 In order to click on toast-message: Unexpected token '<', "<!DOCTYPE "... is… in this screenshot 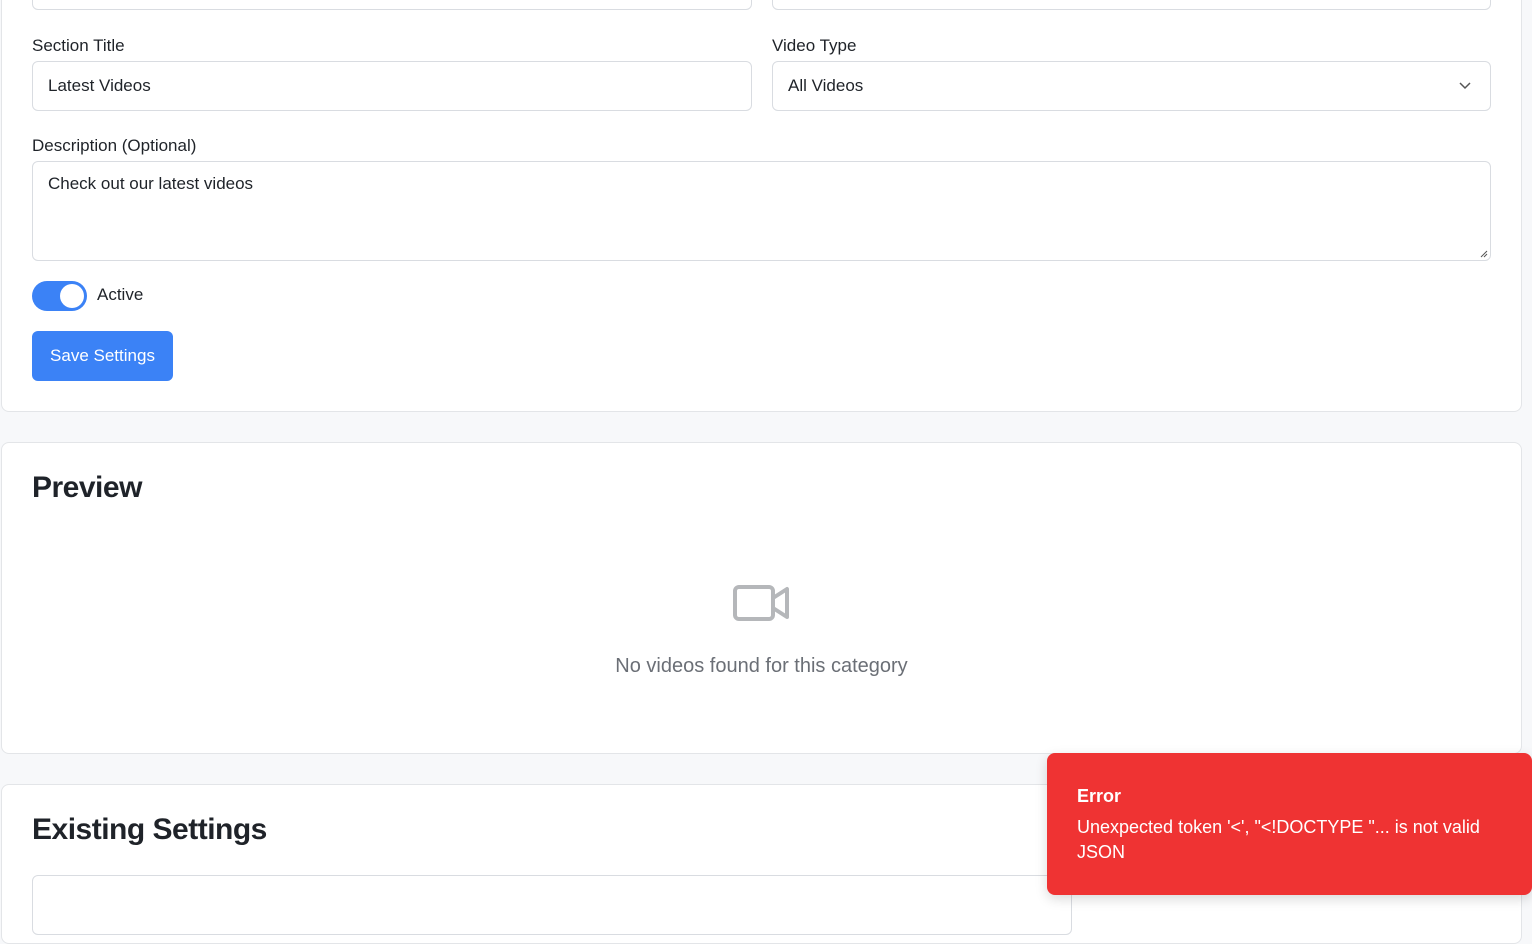, I will do `click(1278, 839)`.